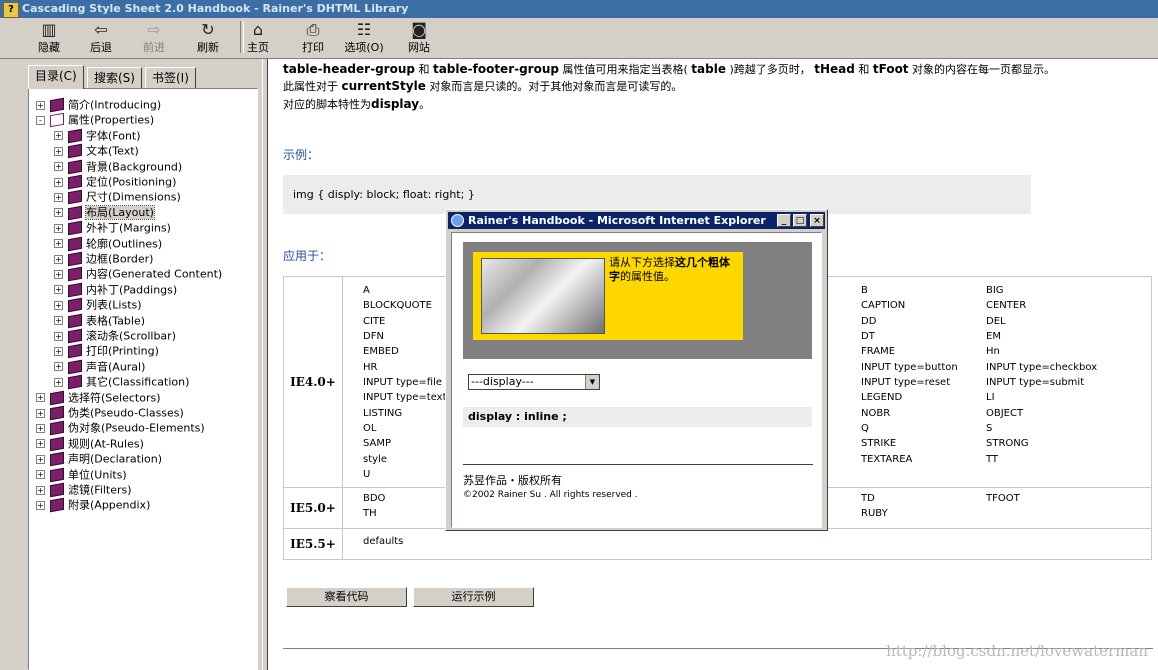 The image size is (1158, 670). I want to click on element-name: BLOCKQUOTE, so click(397, 306).